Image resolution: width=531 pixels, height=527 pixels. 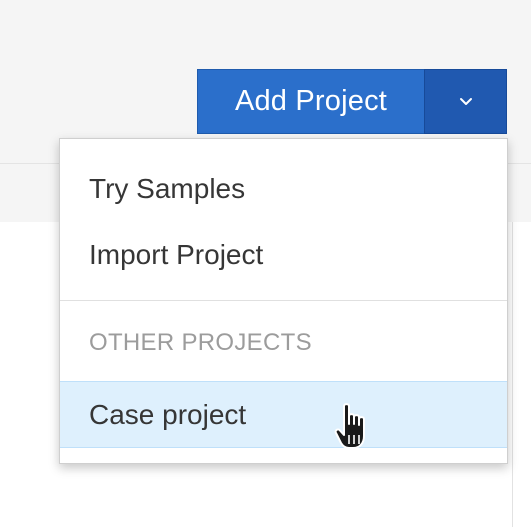 What do you see at coordinates (356, 428) in the screenshot?
I see `hand-pointer-icon` at bounding box center [356, 428].